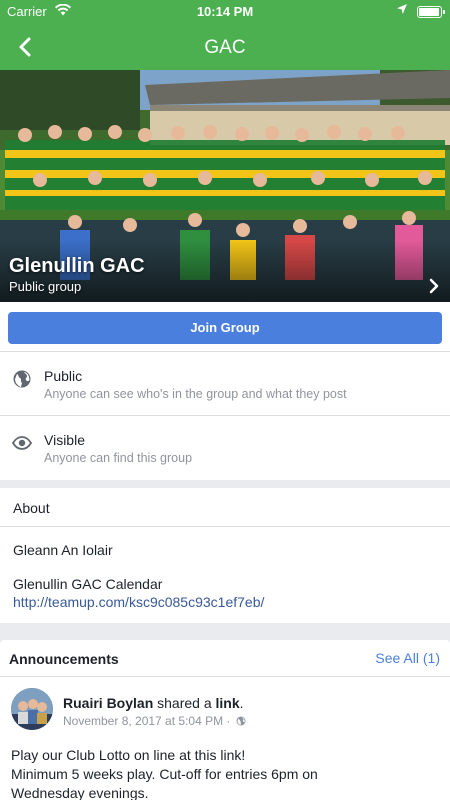 The height and width of the screenshot is (800, 450). What do you see at coordinates (228, 703) in the screenshot?
I see `post-object-link: link` at bounding box center [228, 703].